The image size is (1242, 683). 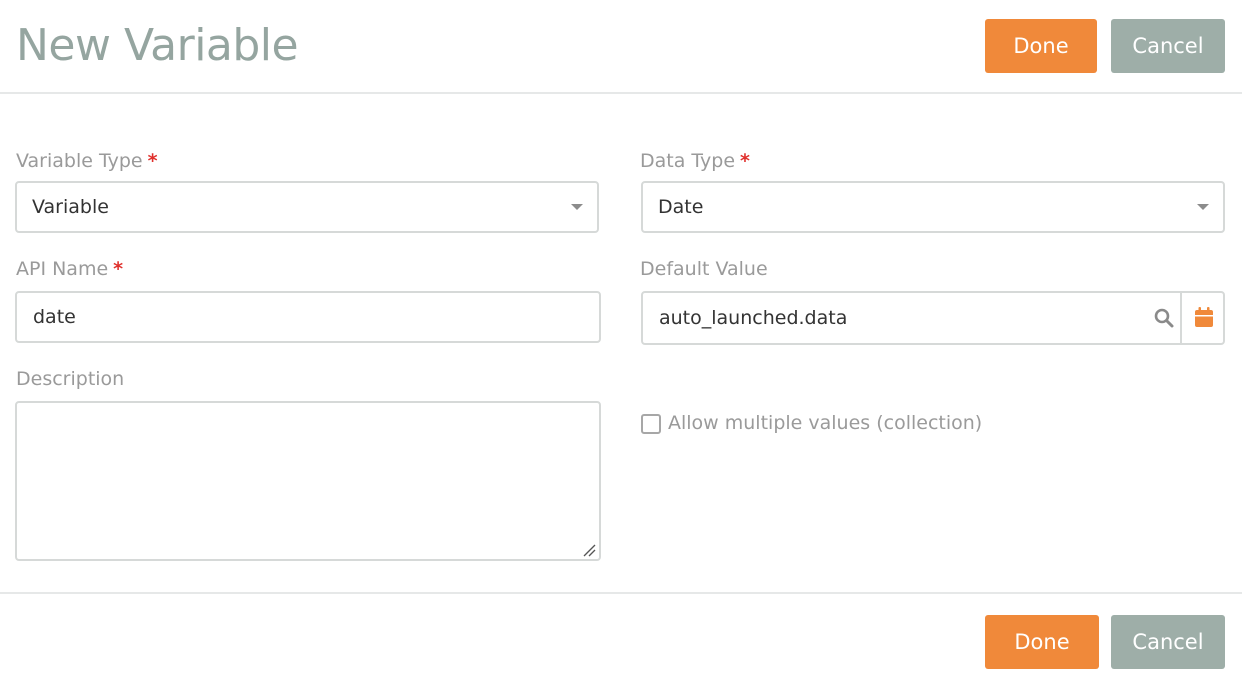 I want to click on api-name-value: date, so click(x=54, y=317).